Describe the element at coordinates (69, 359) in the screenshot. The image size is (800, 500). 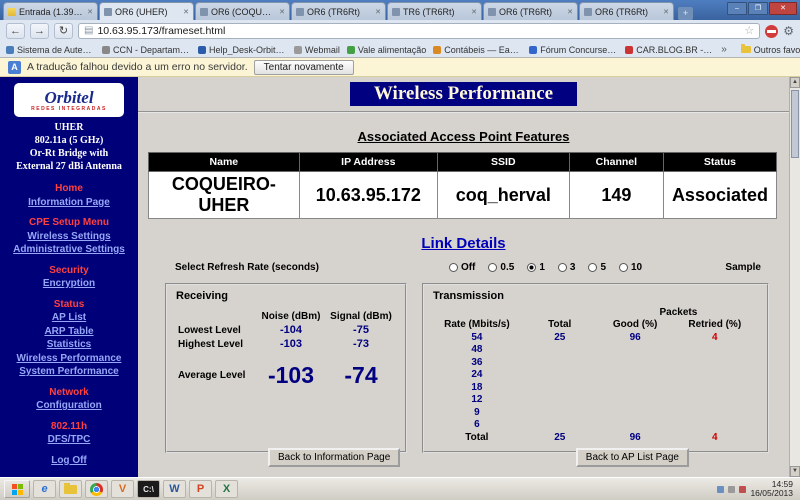
I see `sidebar-item-wireless-performance: Wireless Performance` at that location.